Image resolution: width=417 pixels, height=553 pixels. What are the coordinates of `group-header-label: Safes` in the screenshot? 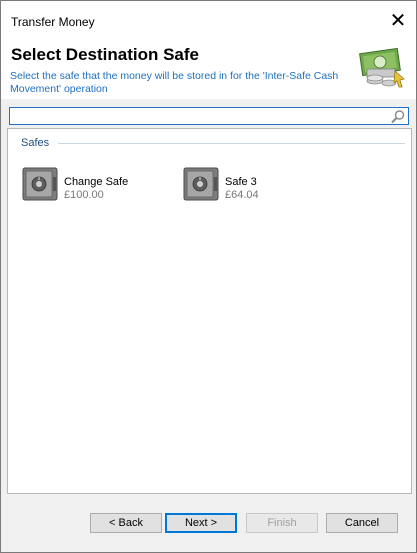 It's located at (35, 143).